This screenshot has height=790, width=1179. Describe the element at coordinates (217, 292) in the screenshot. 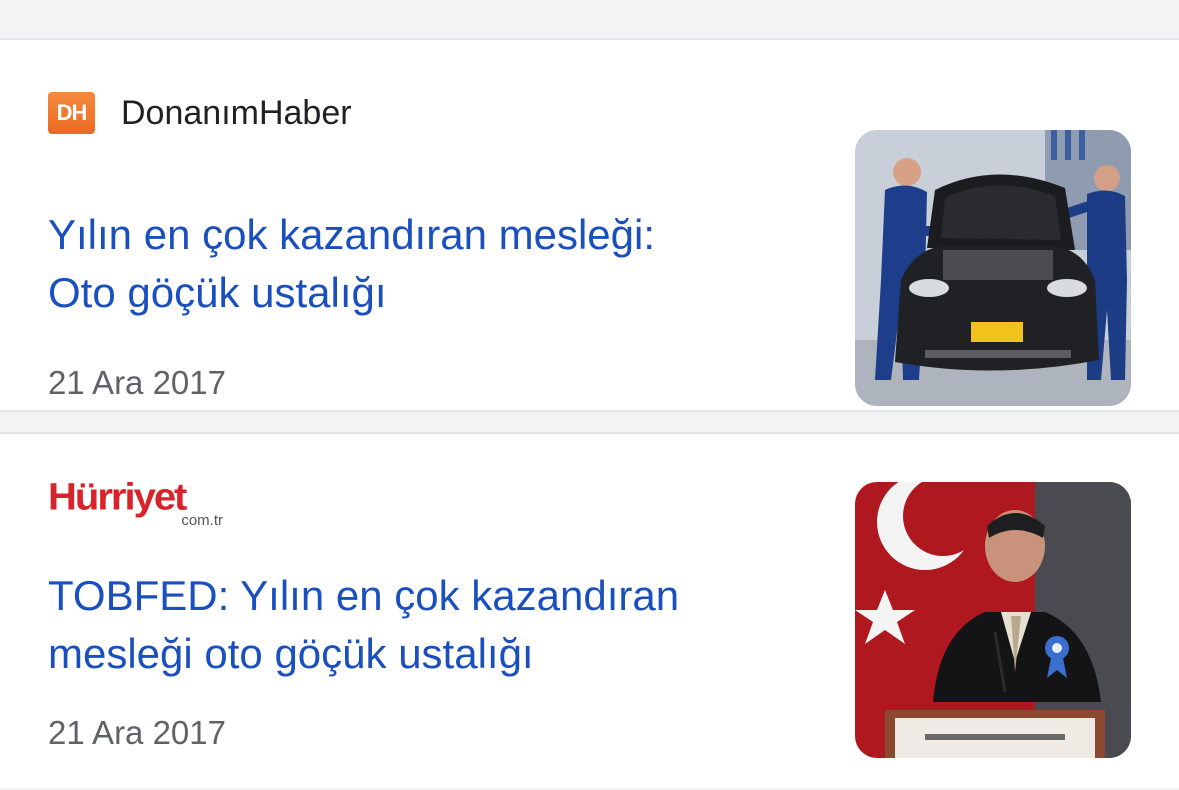

I see `headline-line-2: Oto göçük ustalığı` at that location.